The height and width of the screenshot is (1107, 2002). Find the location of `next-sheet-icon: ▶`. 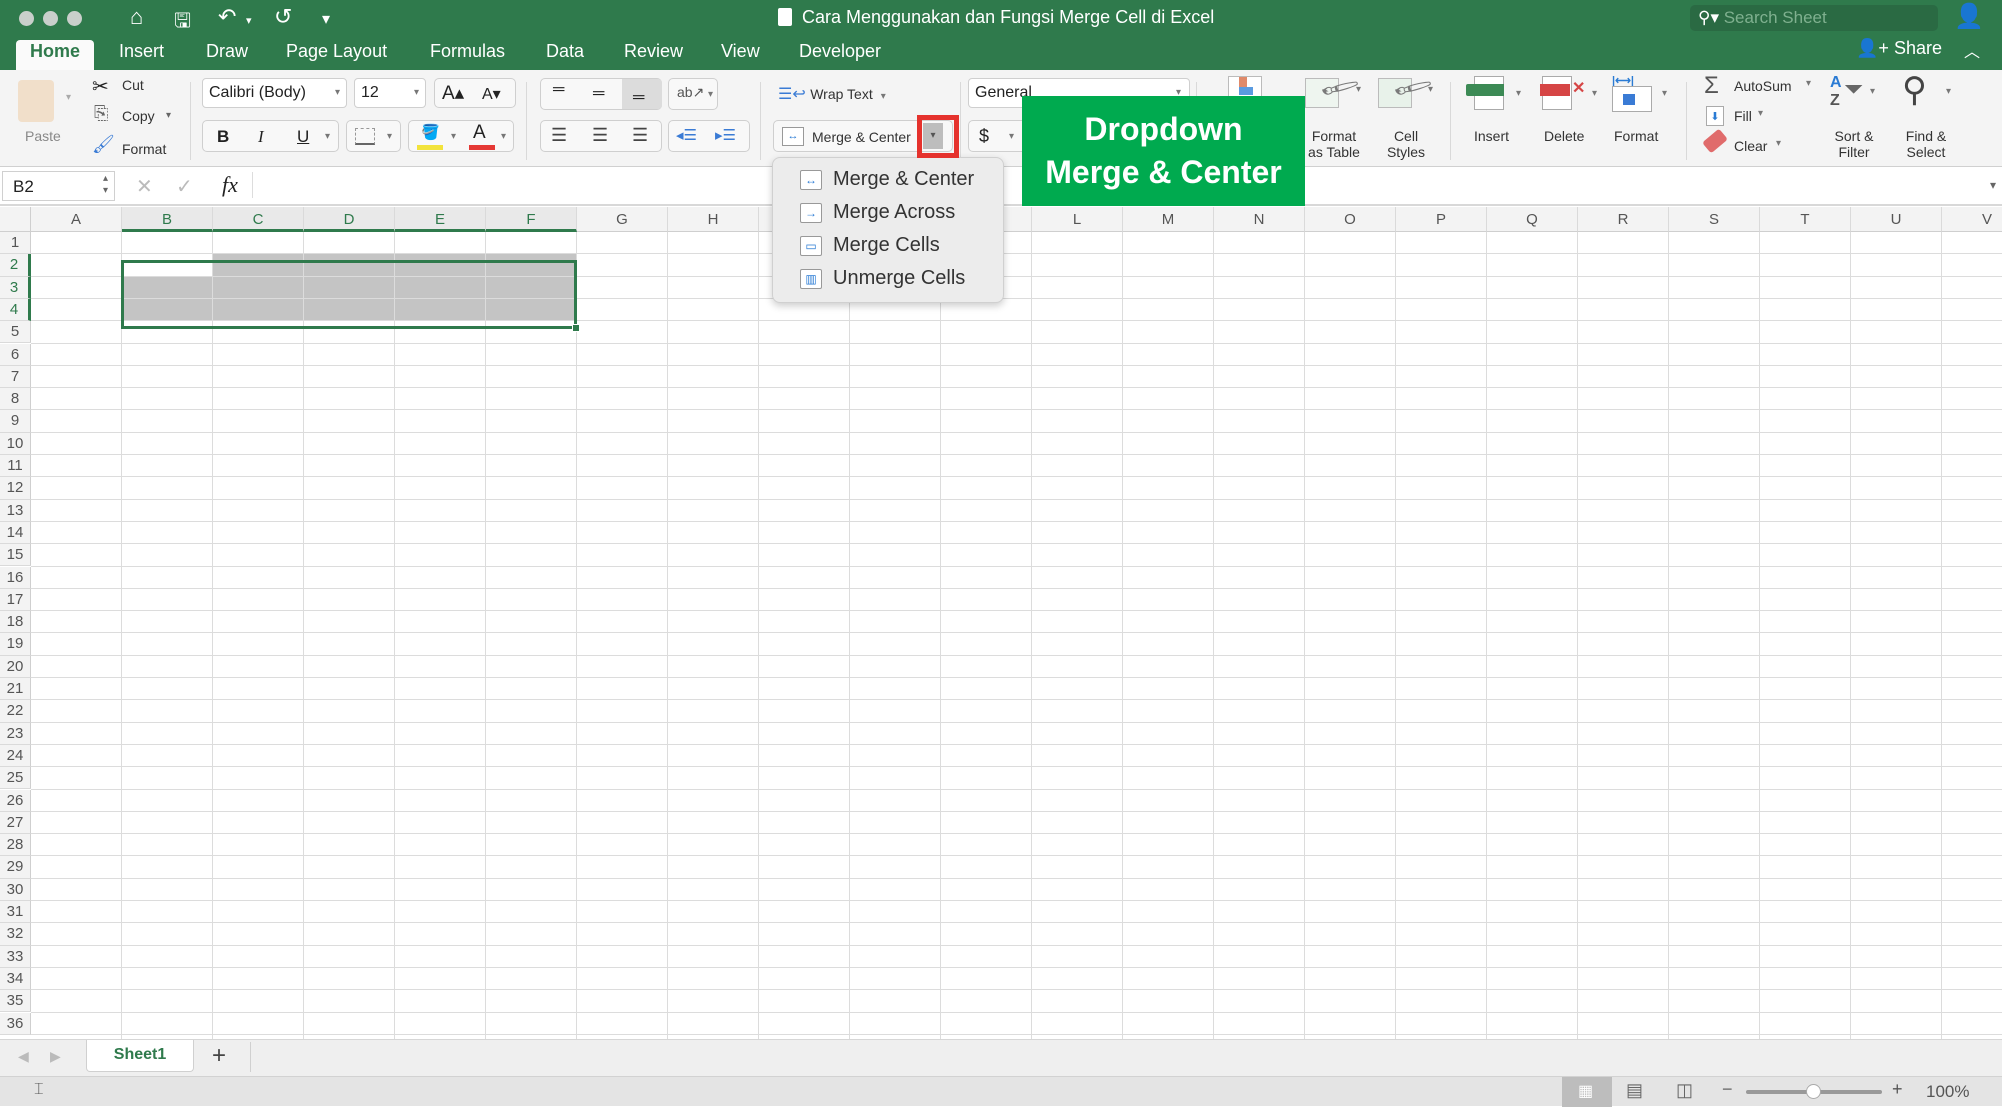

next-sheet-icon: ▶ is located at coordinates (55, 1056).